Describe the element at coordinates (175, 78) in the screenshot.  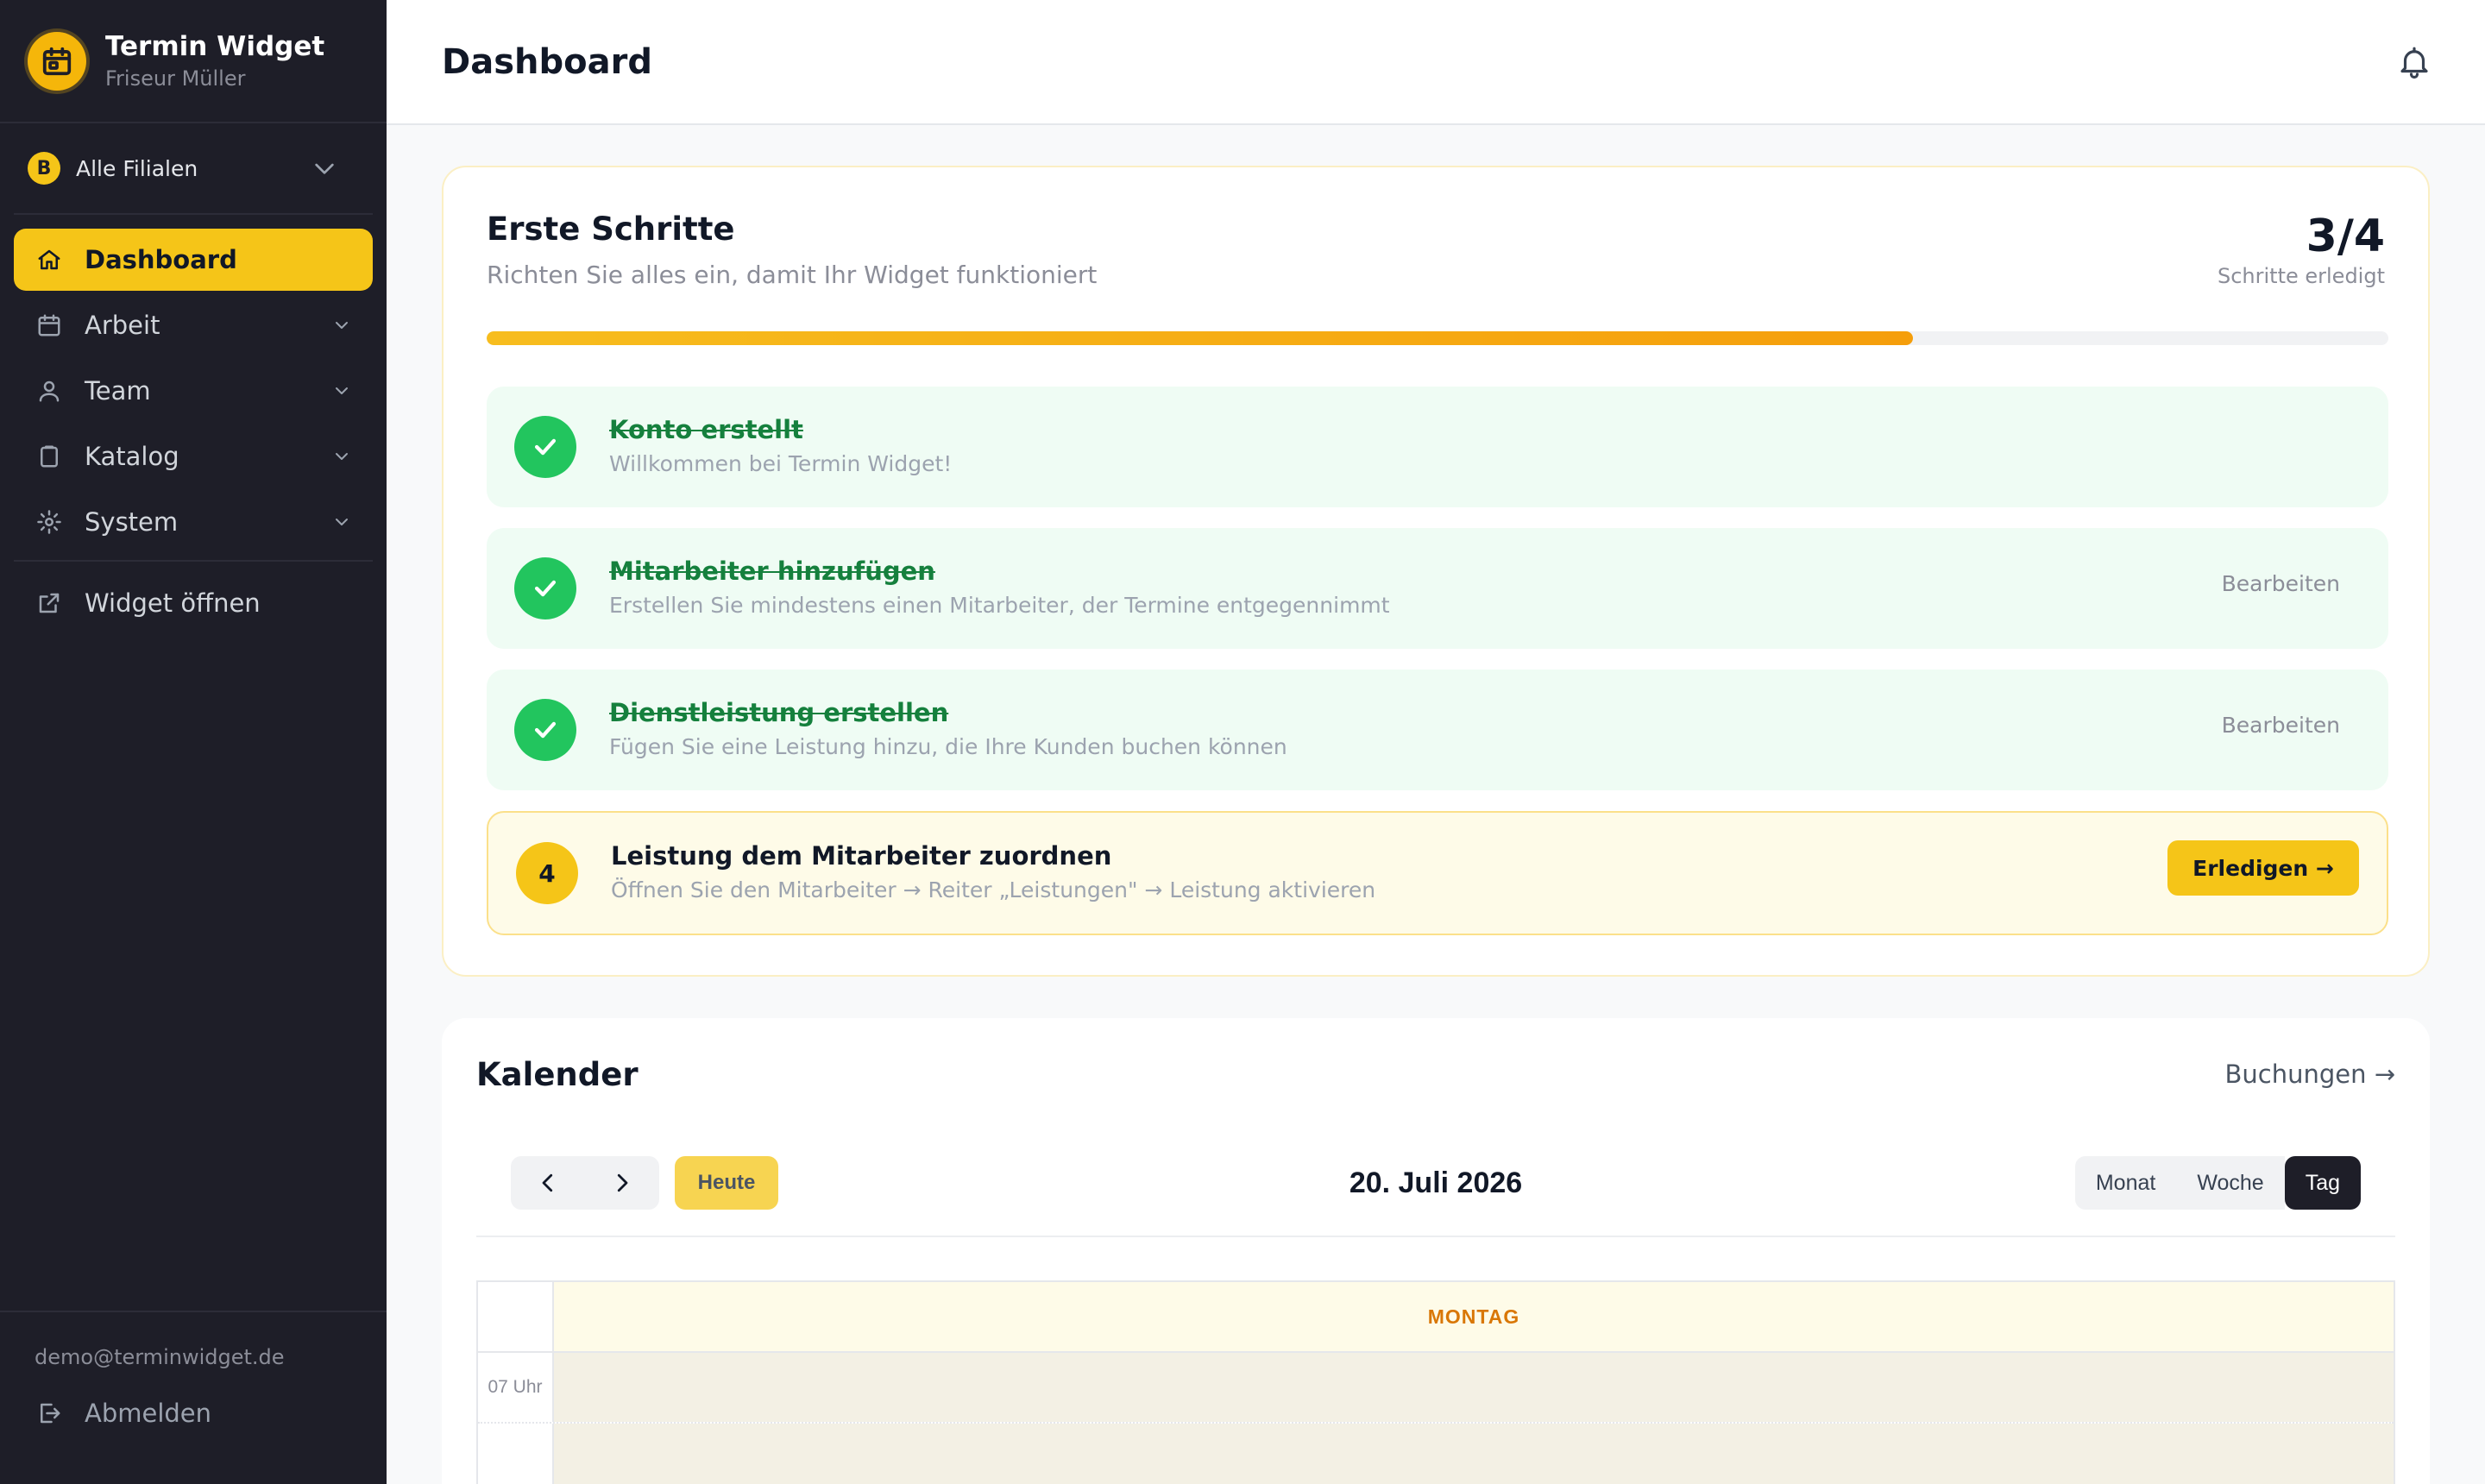
I see `app-subtitle: Friseur Müller` at that location.